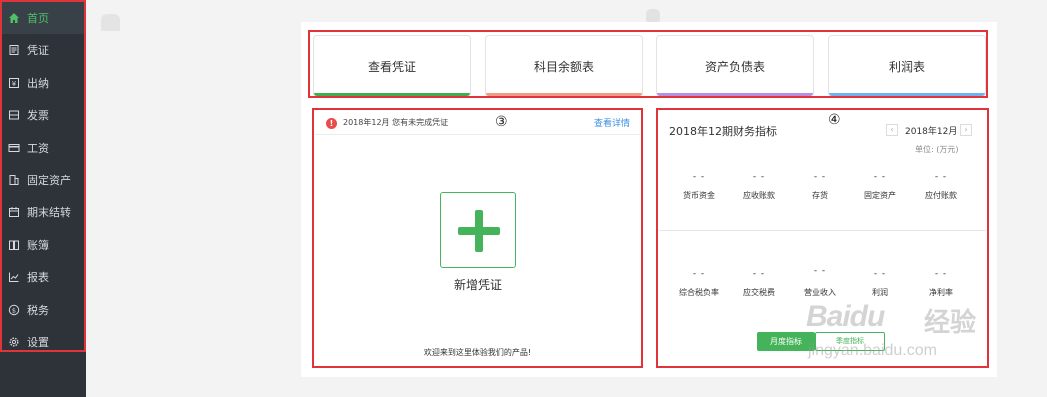 The width and height of the screenshot is (1047, 397). Describe the element at coordinates (43, 176) in the screenshot. I see `sidebar-highlight-frame` at that location.